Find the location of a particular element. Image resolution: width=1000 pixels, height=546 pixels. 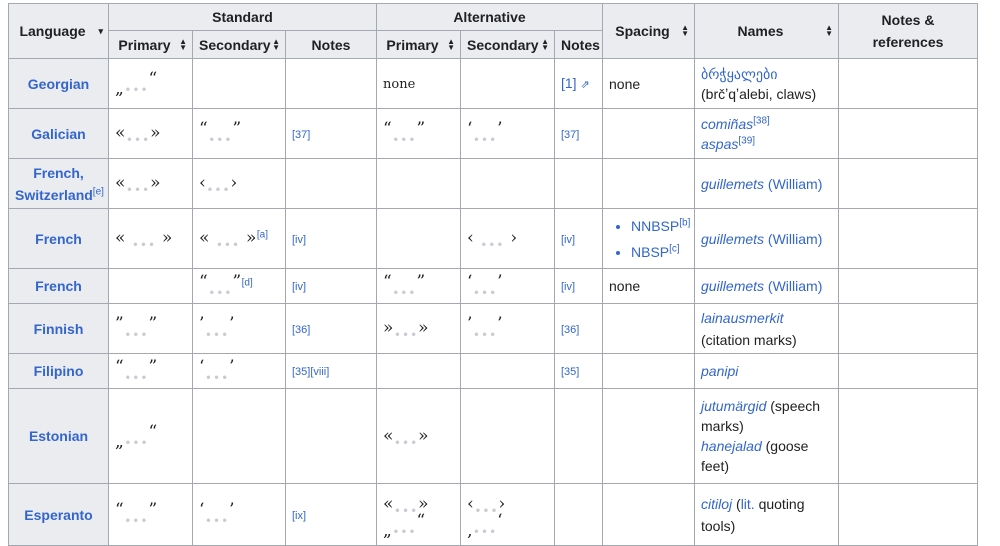

language-link: Estonian is located at coordinates (58, 436).